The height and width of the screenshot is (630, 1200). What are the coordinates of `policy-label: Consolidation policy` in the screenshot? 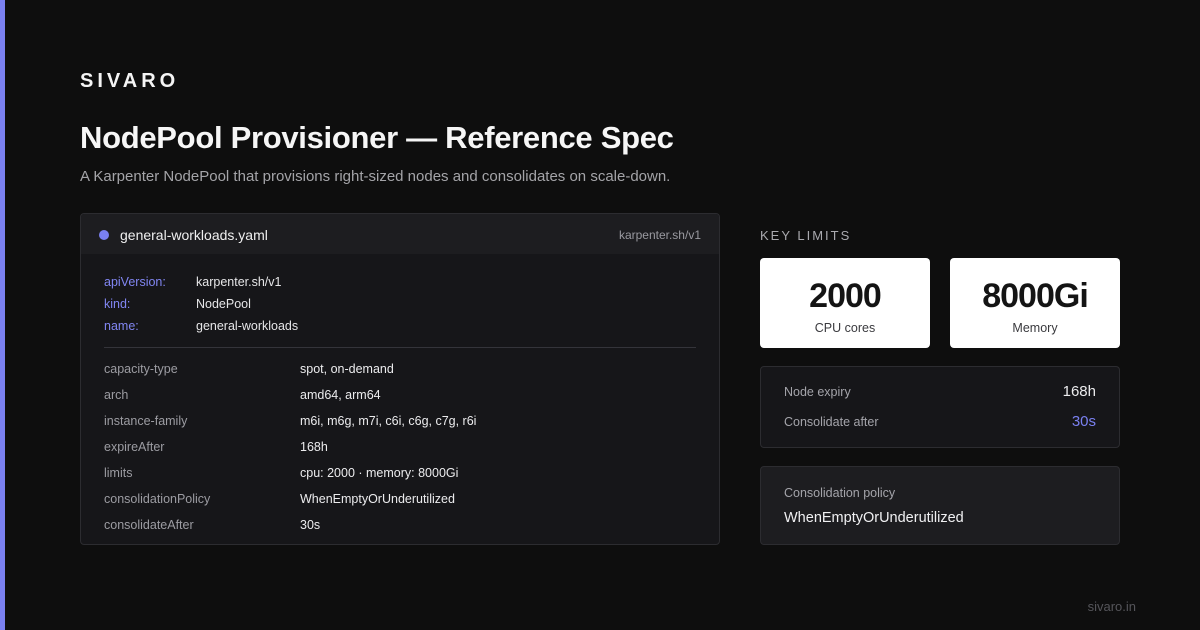 It's located at (840, 493).